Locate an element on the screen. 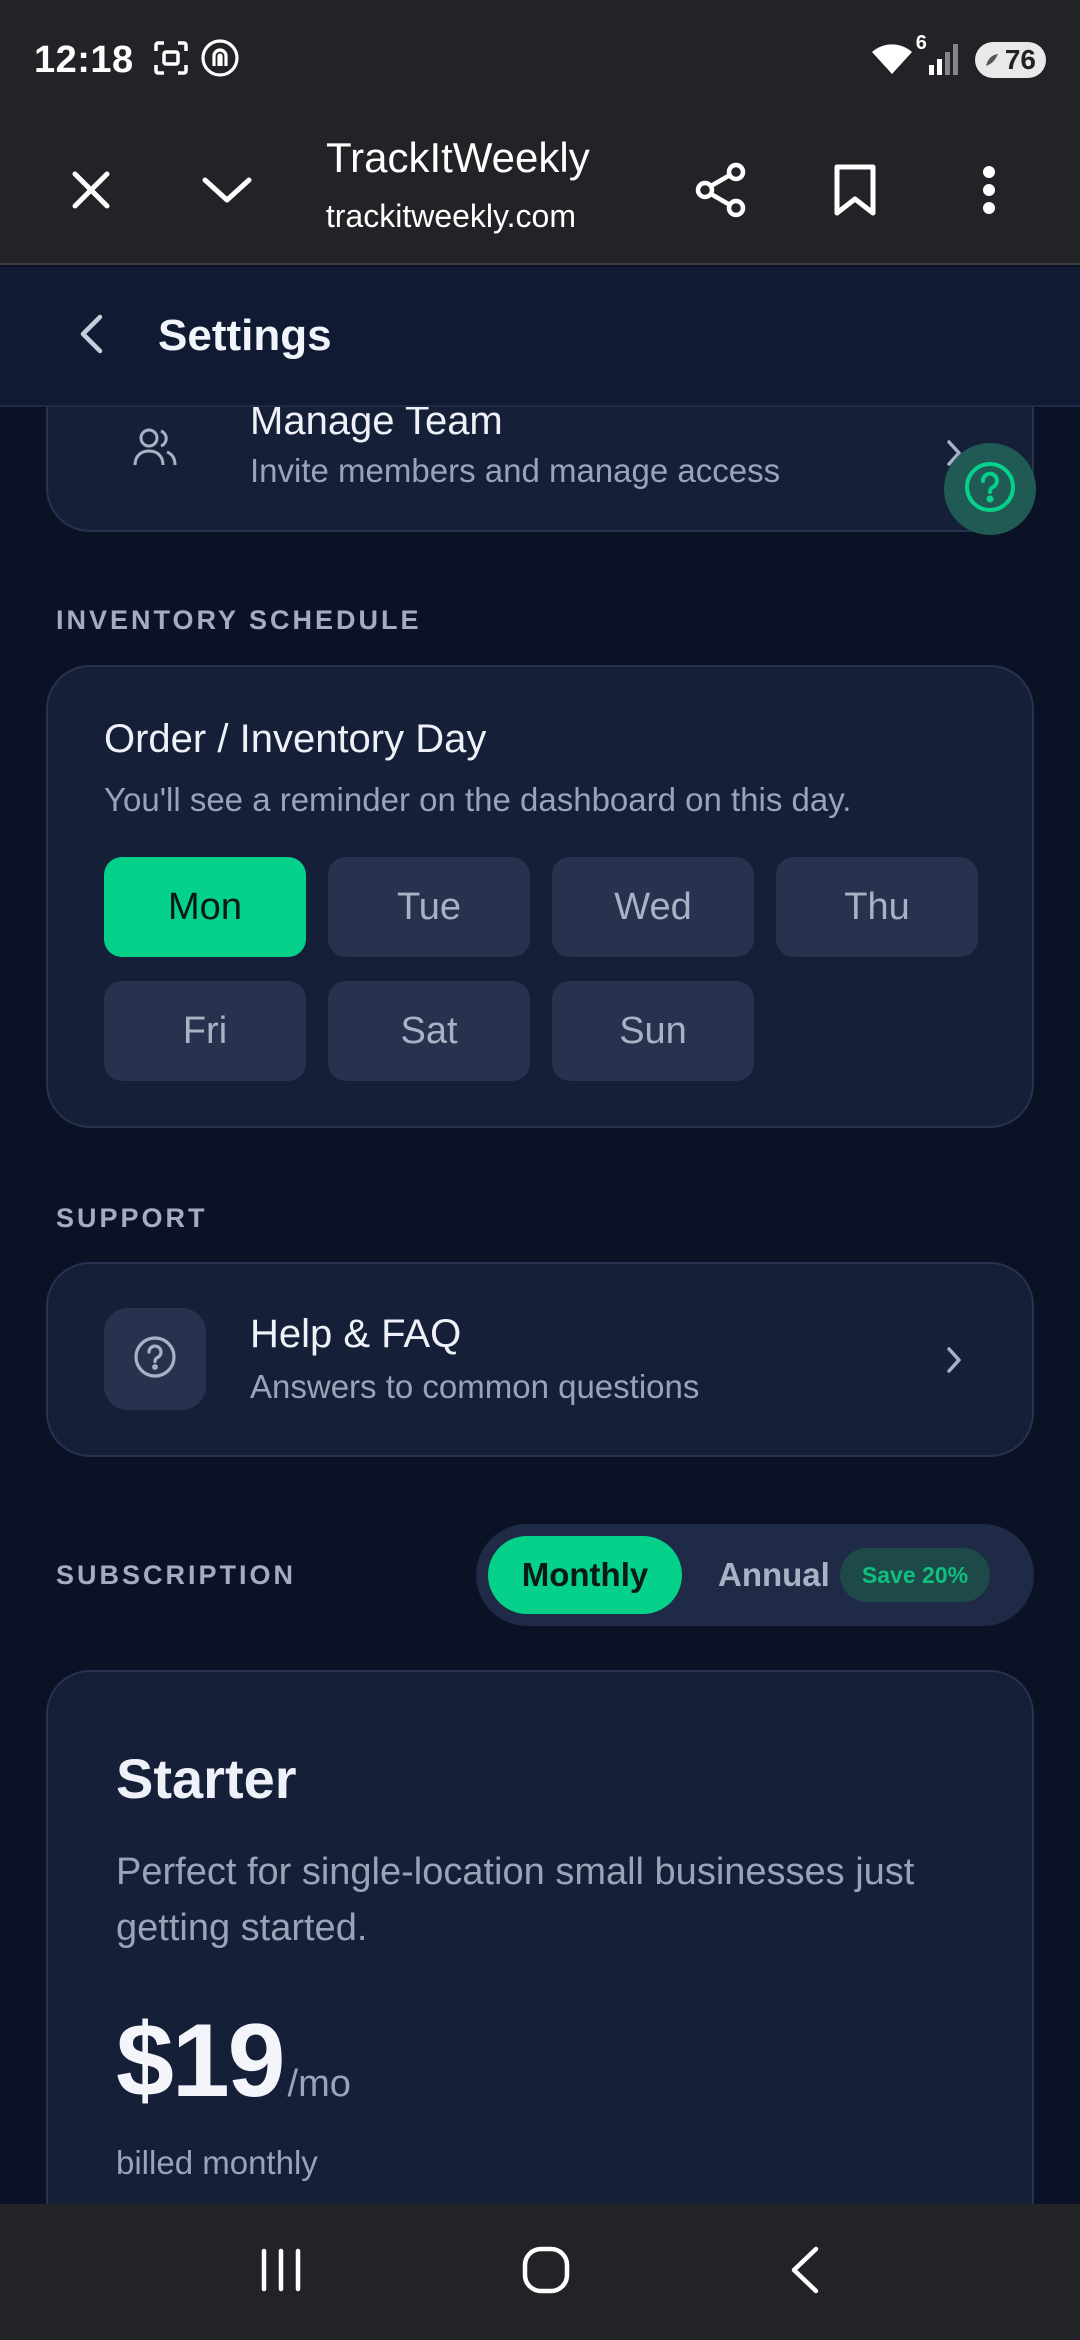 The width and height of the screenshot is (1080, 2340). browser-url: trackitweekly.com is located at coordinates (451, 216).